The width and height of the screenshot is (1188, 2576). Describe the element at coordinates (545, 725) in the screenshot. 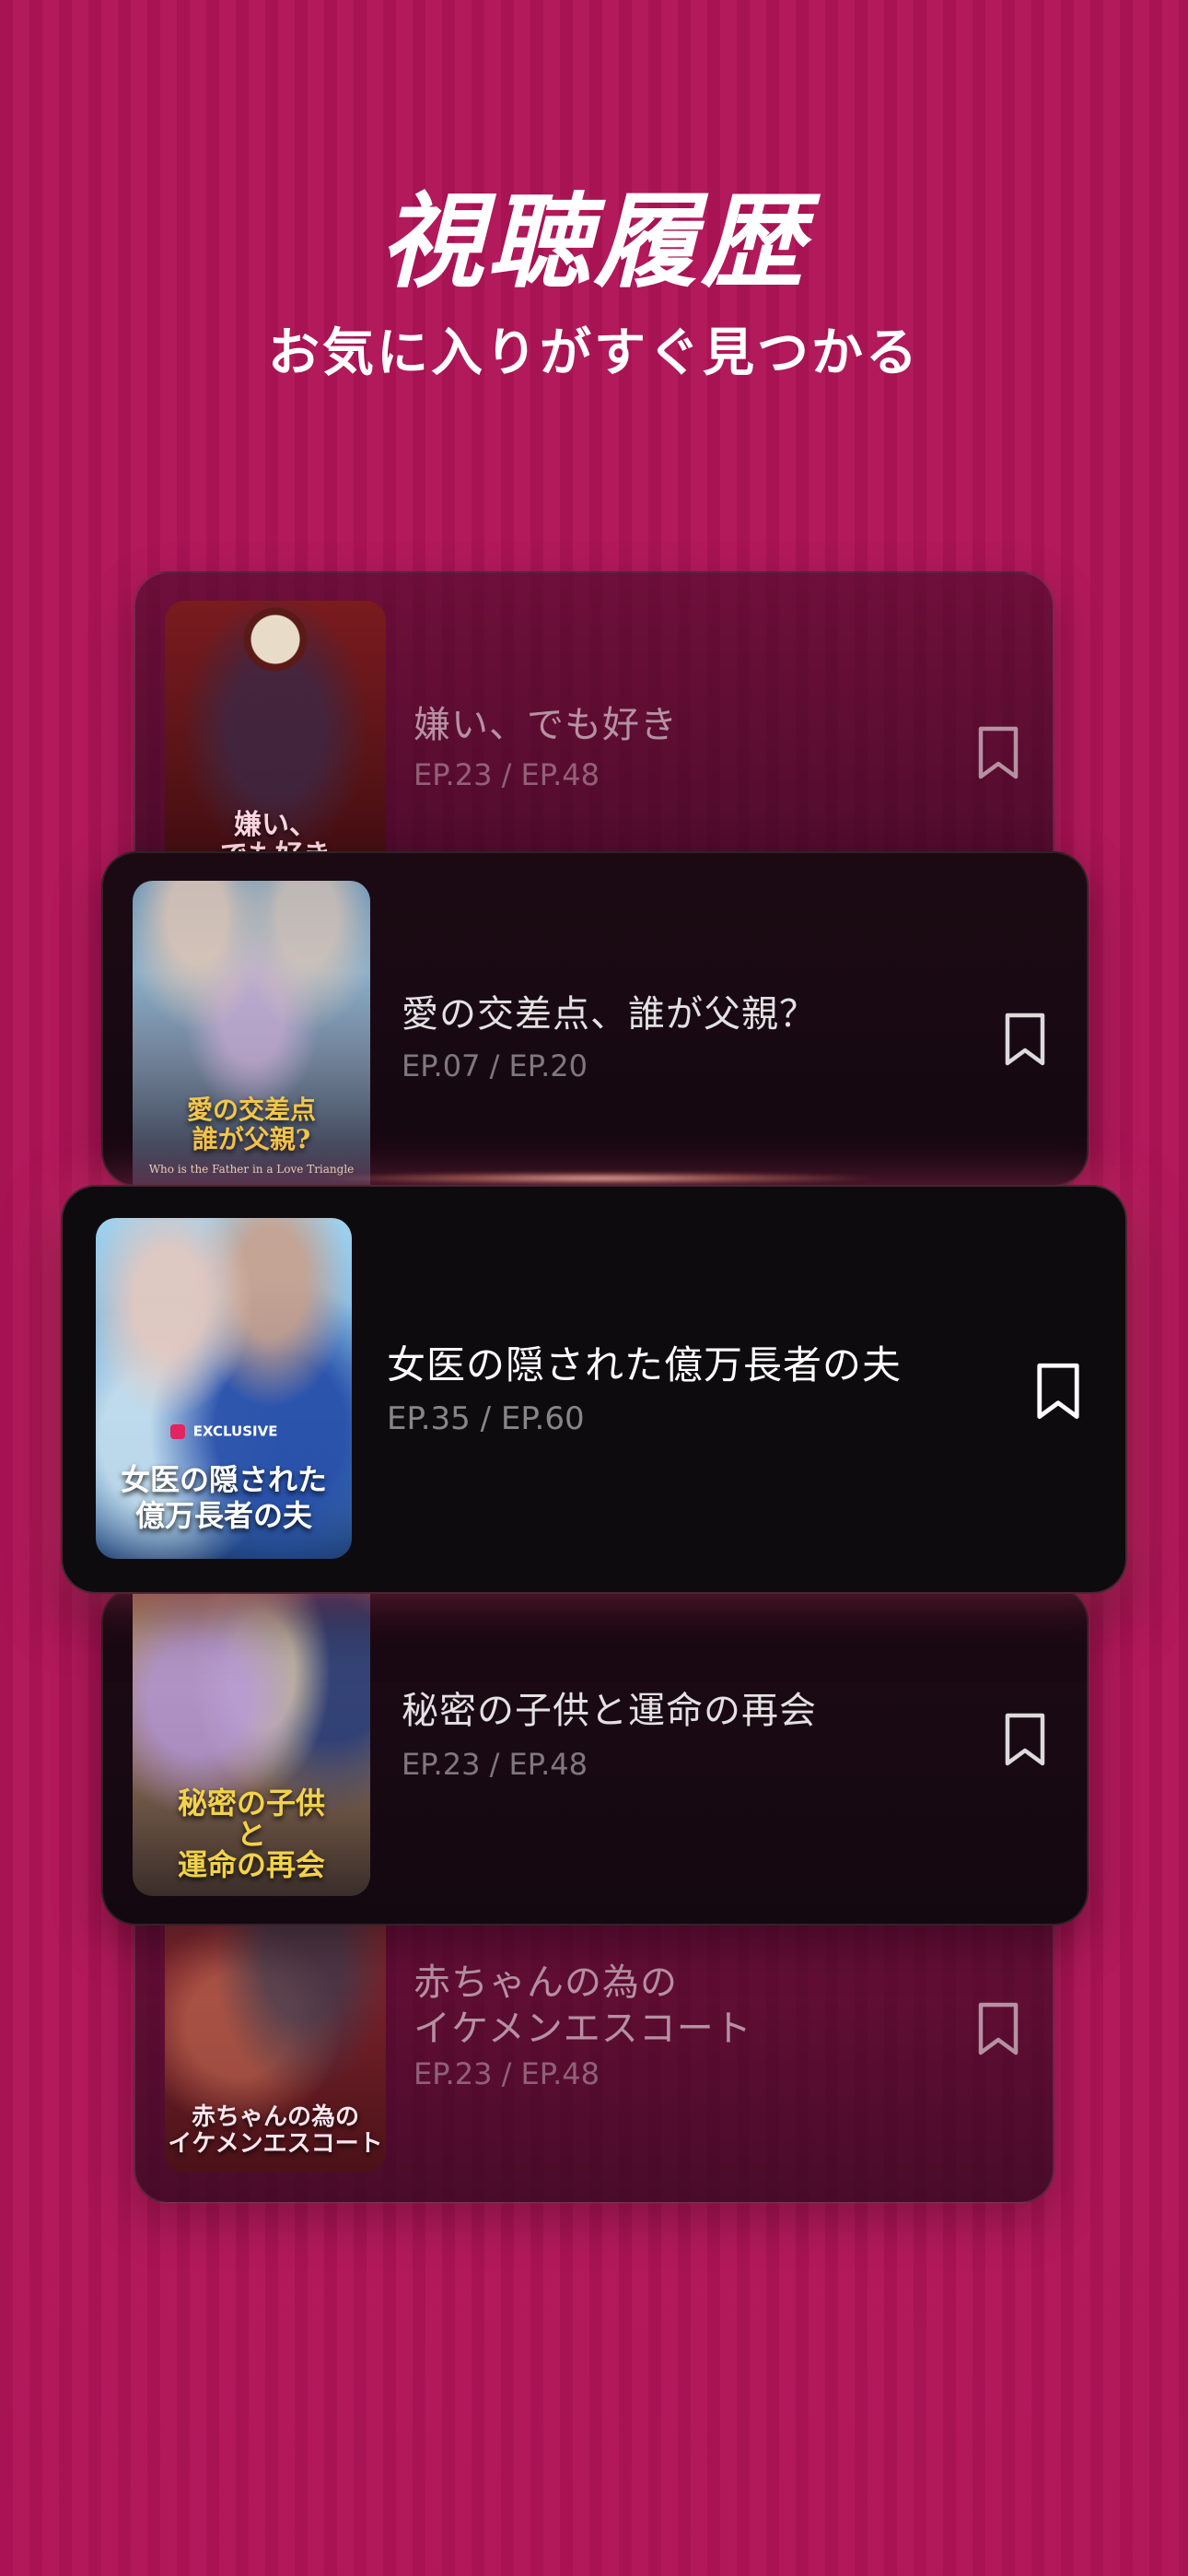

I see `drama-title: 嫌い、でも好き` at that location.